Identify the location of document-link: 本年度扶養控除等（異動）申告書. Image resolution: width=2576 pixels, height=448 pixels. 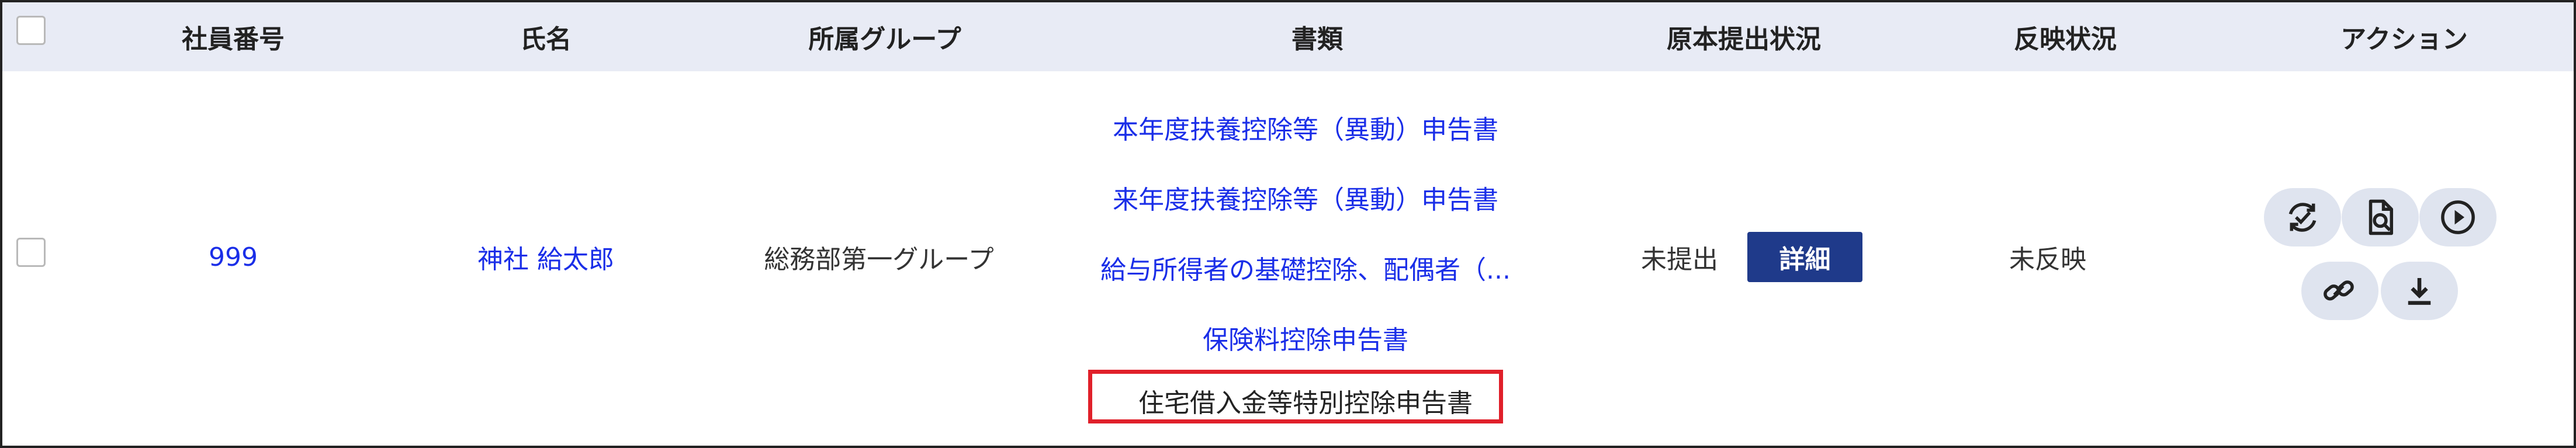
(1305, 127).